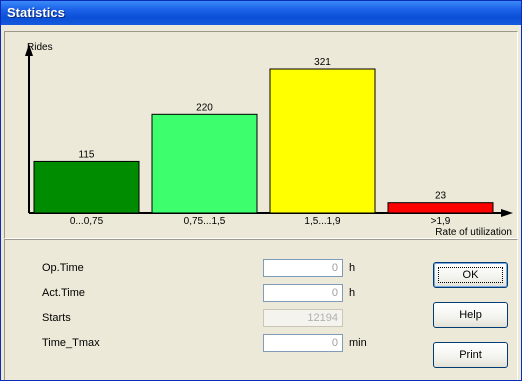  What do you see at coordinates (303, 318) in the screenshot?
I see `starts-field: 12194` at bounding box center [303, 318].